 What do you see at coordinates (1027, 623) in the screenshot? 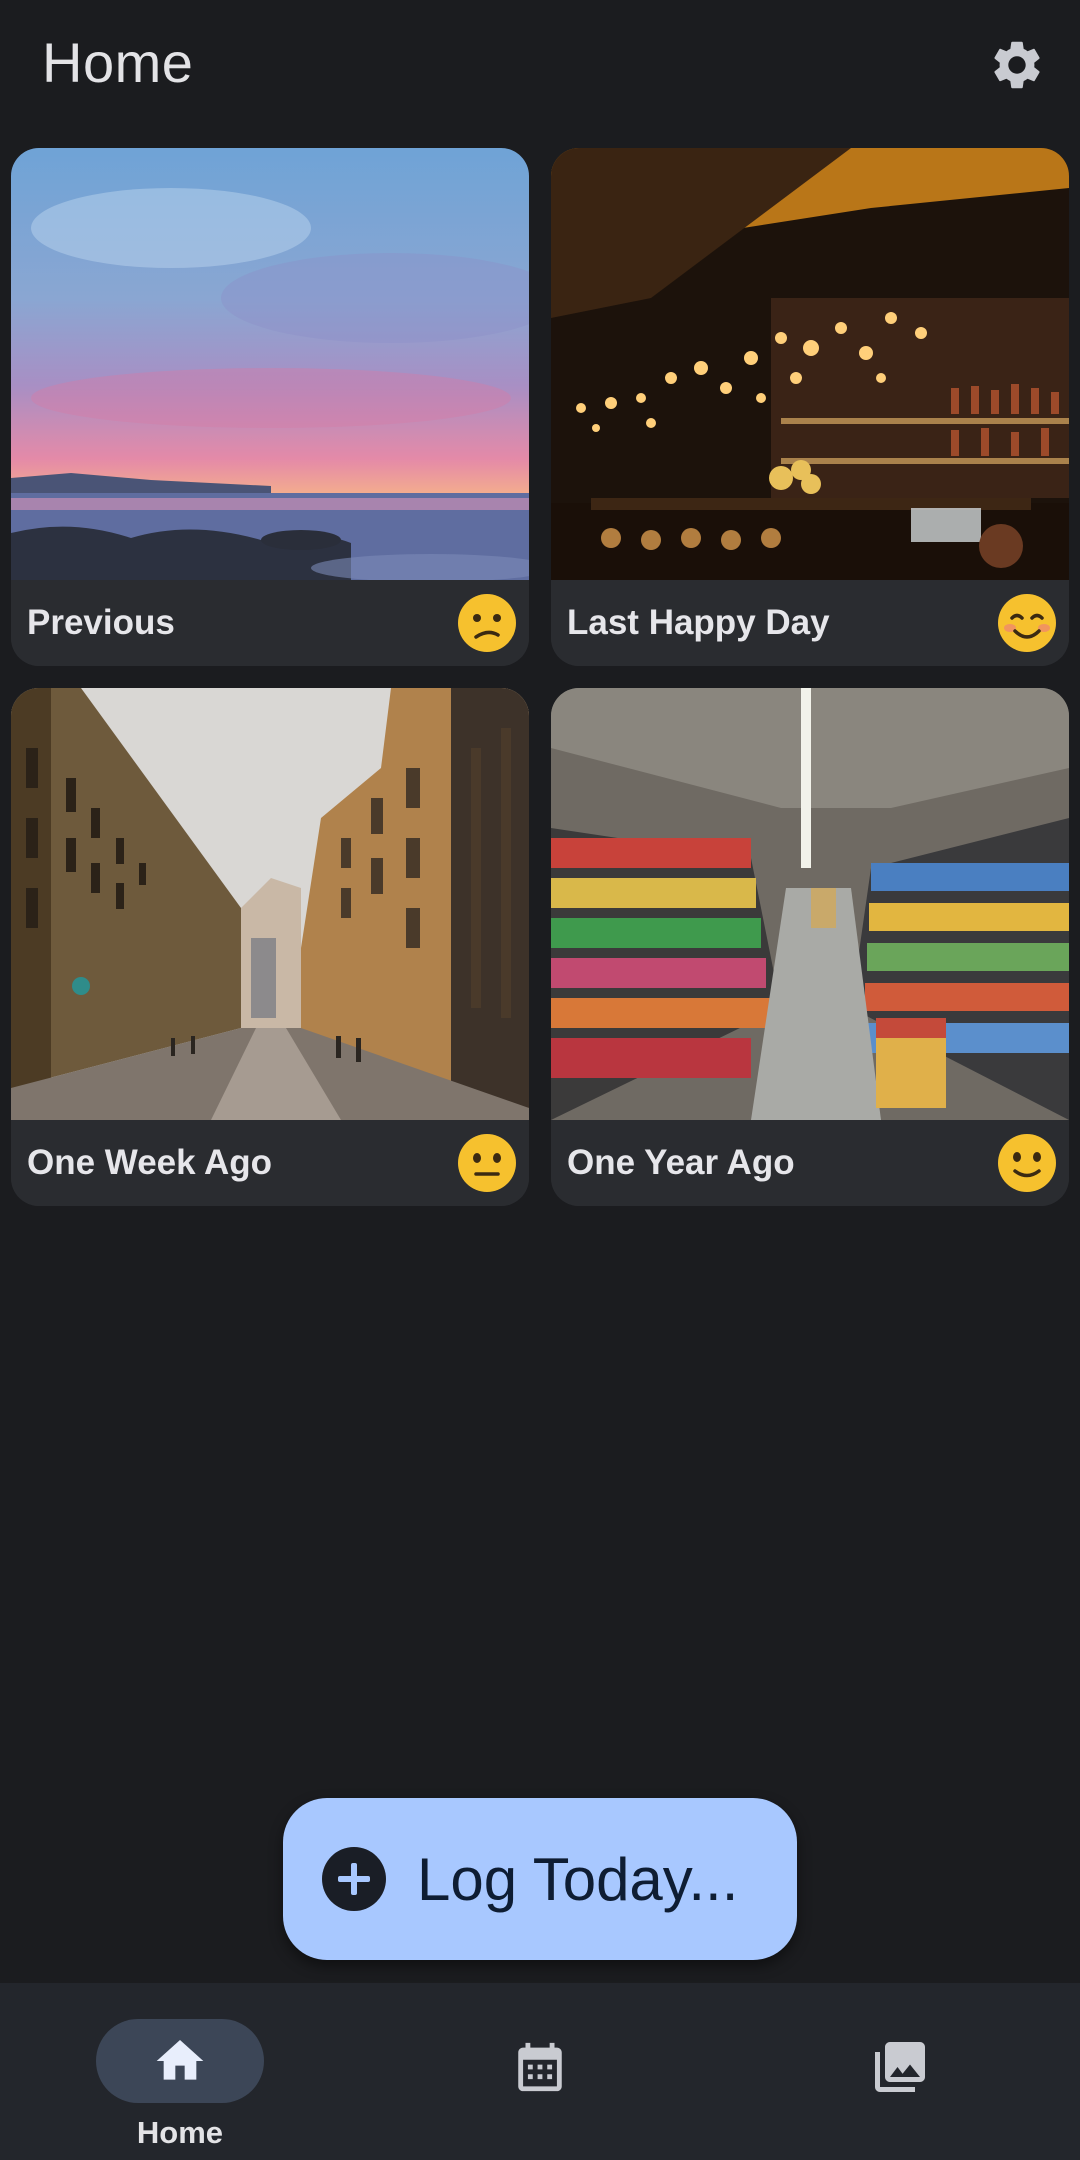
I see `smiling-blush-face-icon` at bounding box center [1027, 623].